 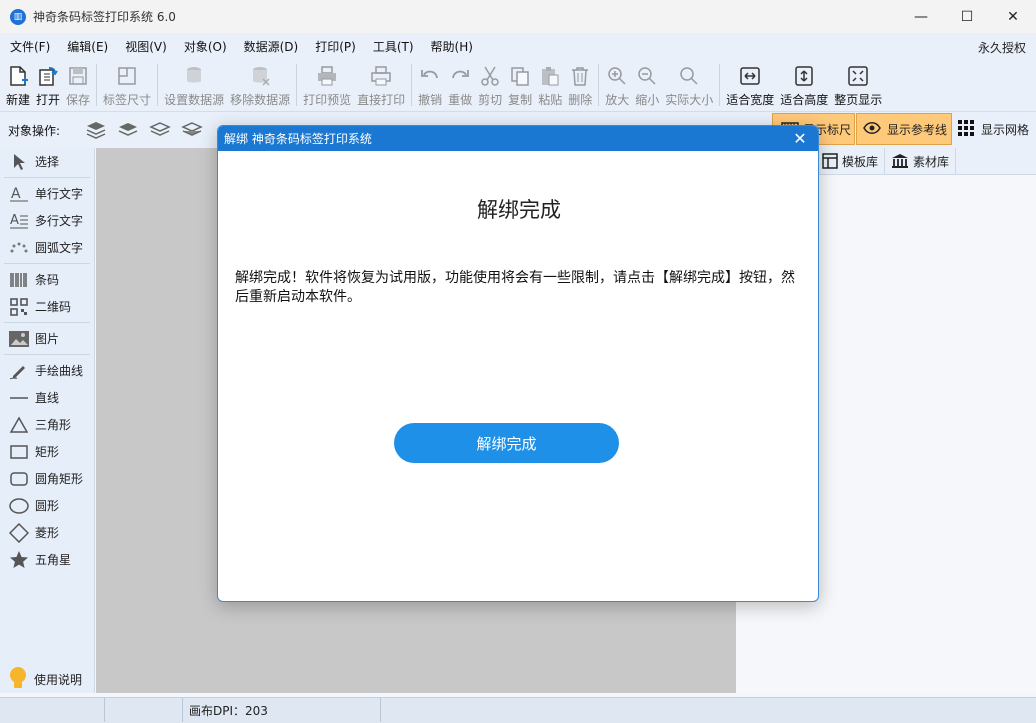 What do you see at coordinates (689, 85) in the screenshot?
I see `actual-size-button: 实际大小` at bounding box center [689, 85].